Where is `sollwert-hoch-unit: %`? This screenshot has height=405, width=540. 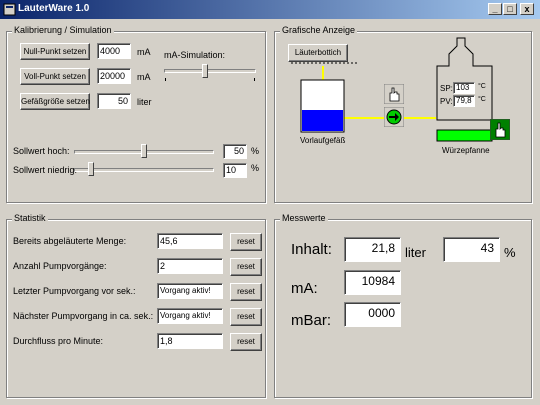 sollwert-hoch-unit: % is located at coordinates (255, 151).